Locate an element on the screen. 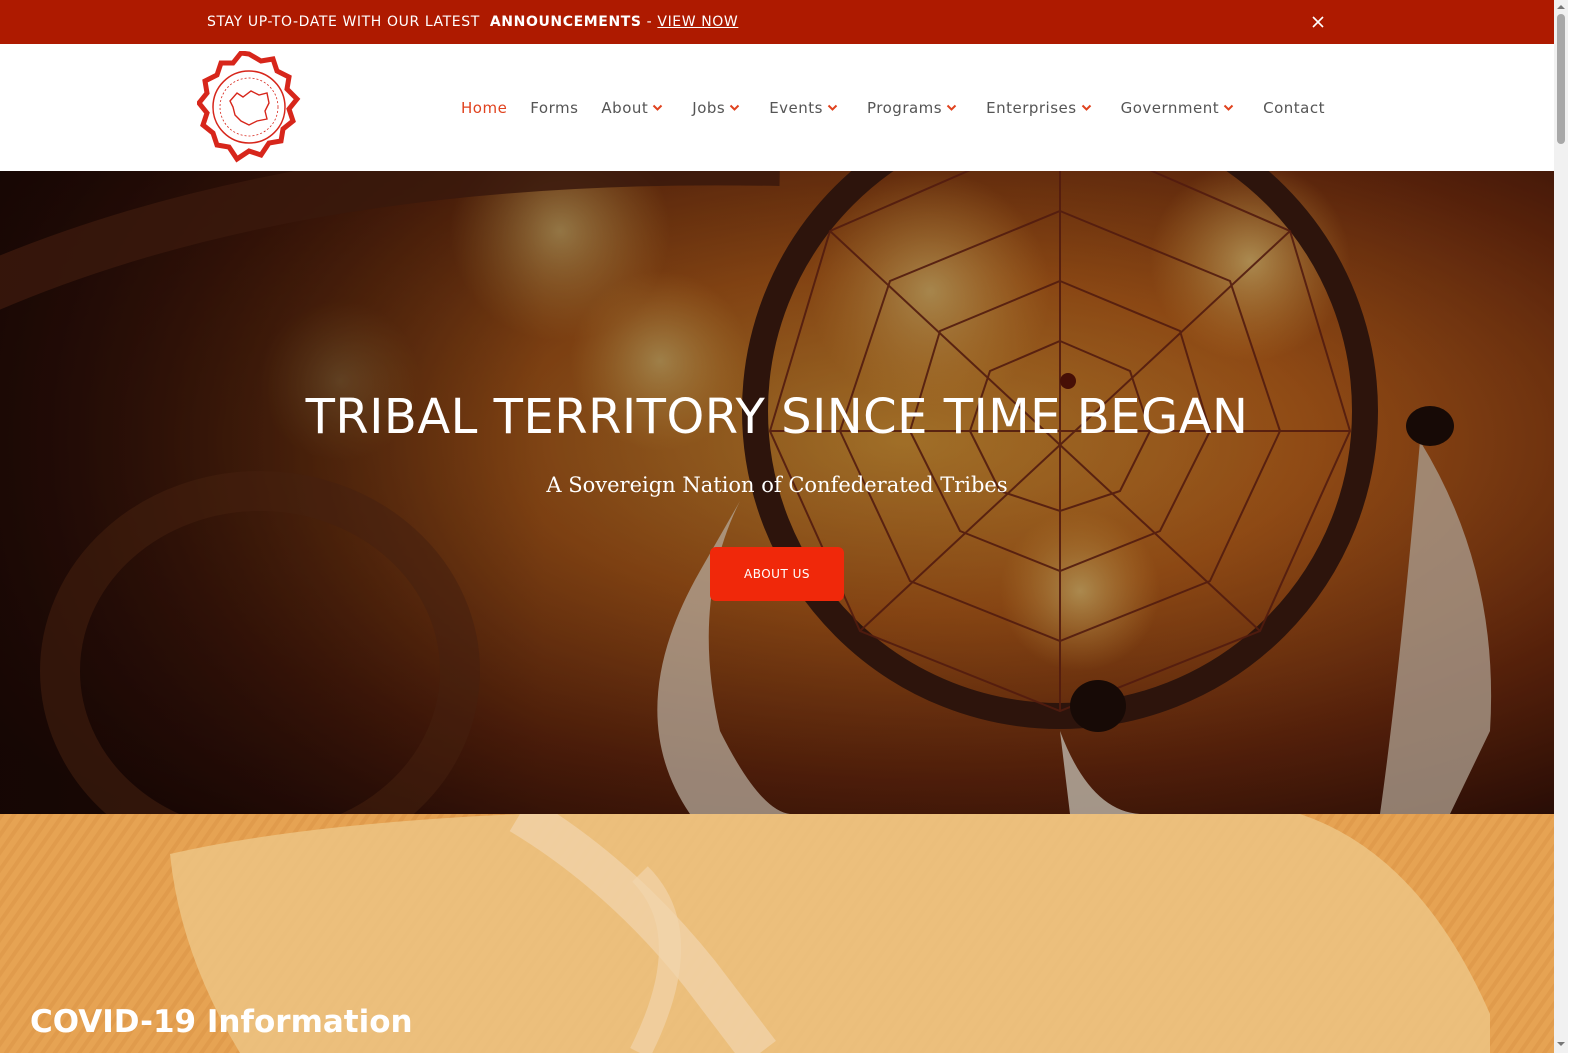  close-icon is located at coordinates (1318, 22).